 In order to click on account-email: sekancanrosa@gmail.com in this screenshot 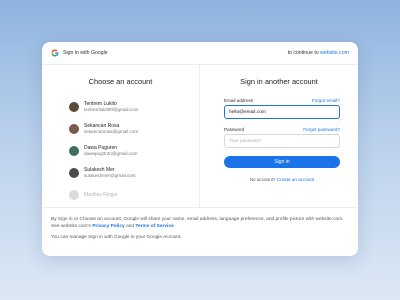, I will do `click(111, 131)`.